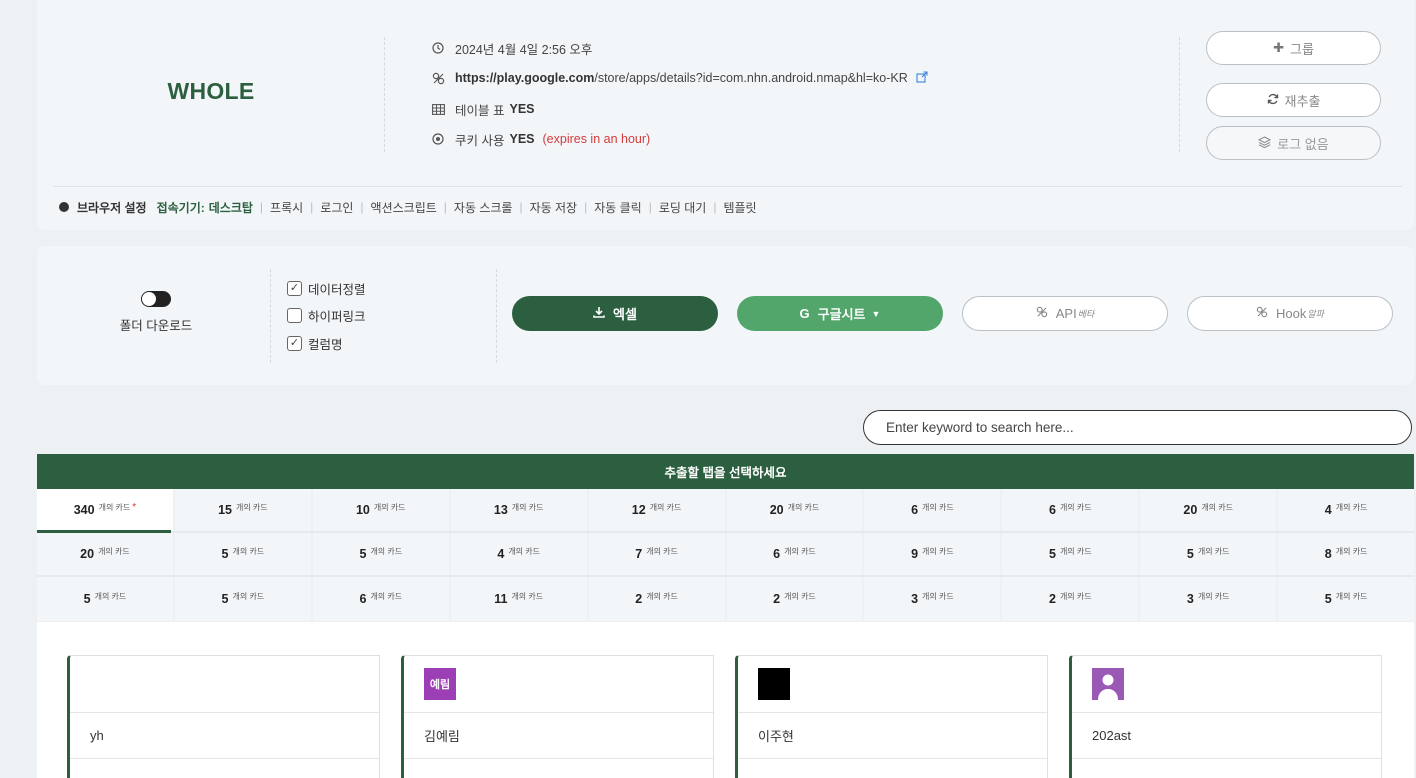  I want to click on google-sheet-button-label: 구글시트, so click(841, 314).